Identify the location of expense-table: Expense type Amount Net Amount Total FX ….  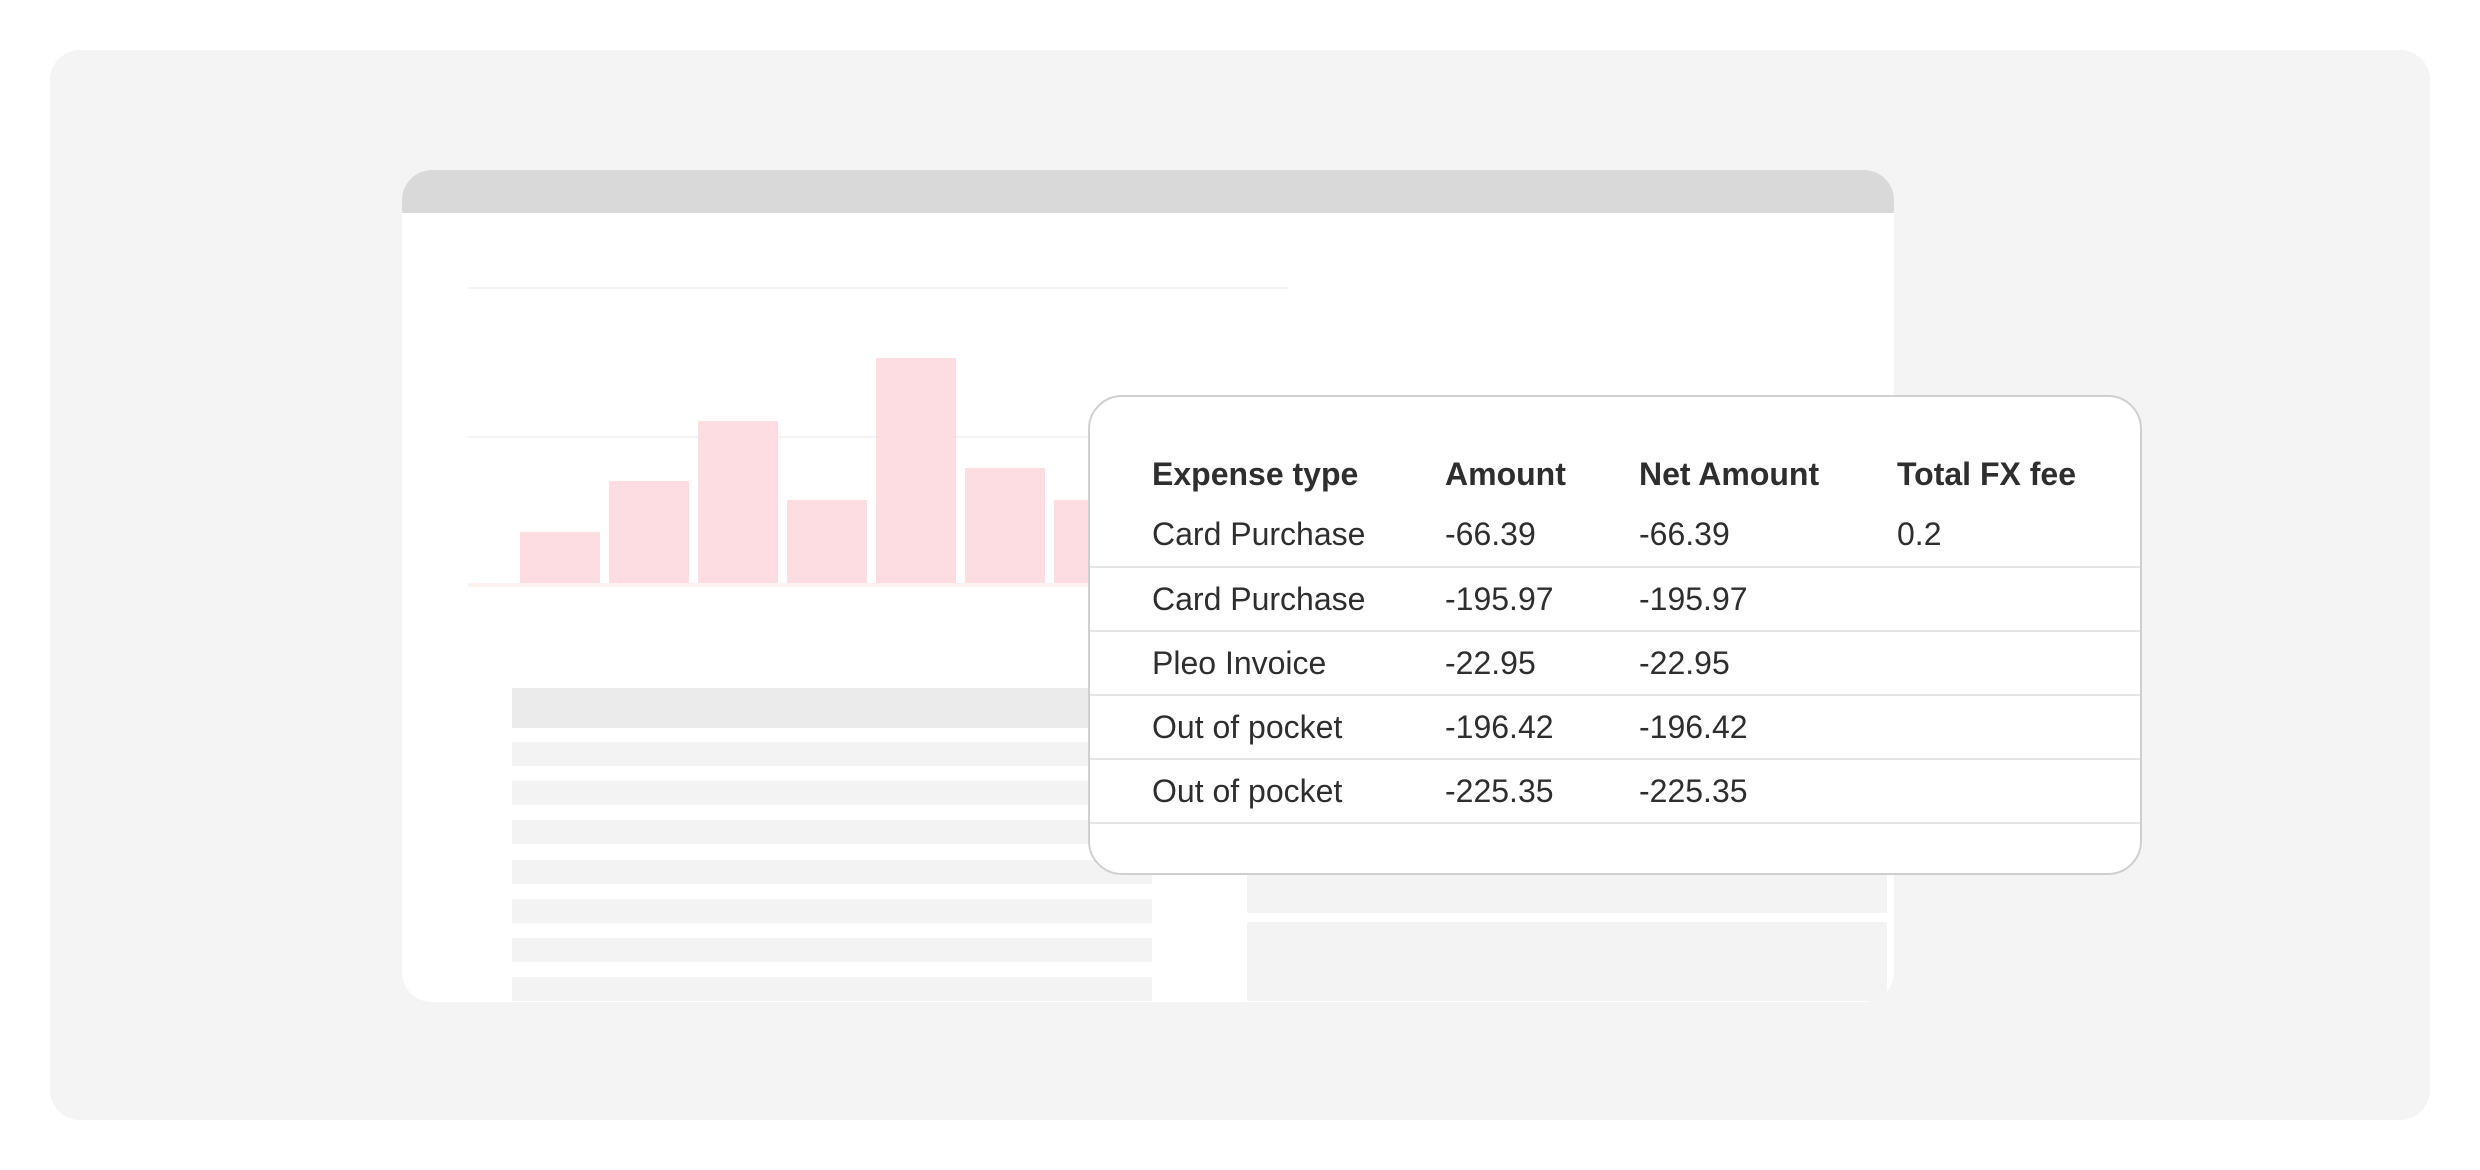
(1615, 634).